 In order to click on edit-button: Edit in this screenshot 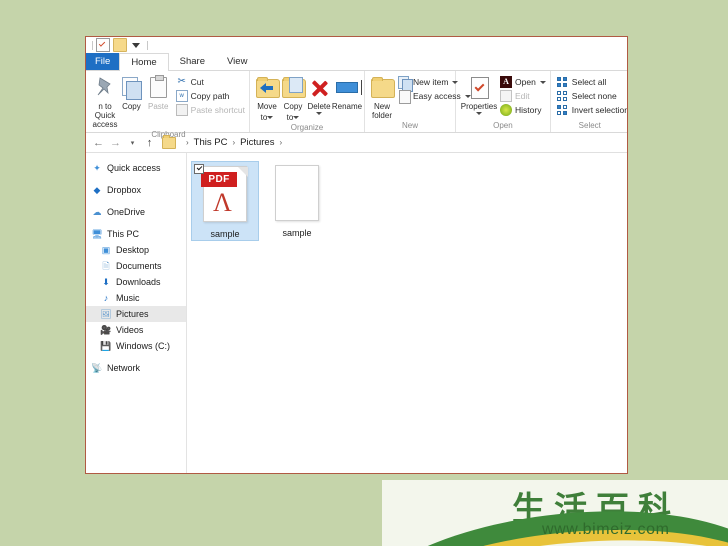, I will do `click(523, 96)`.